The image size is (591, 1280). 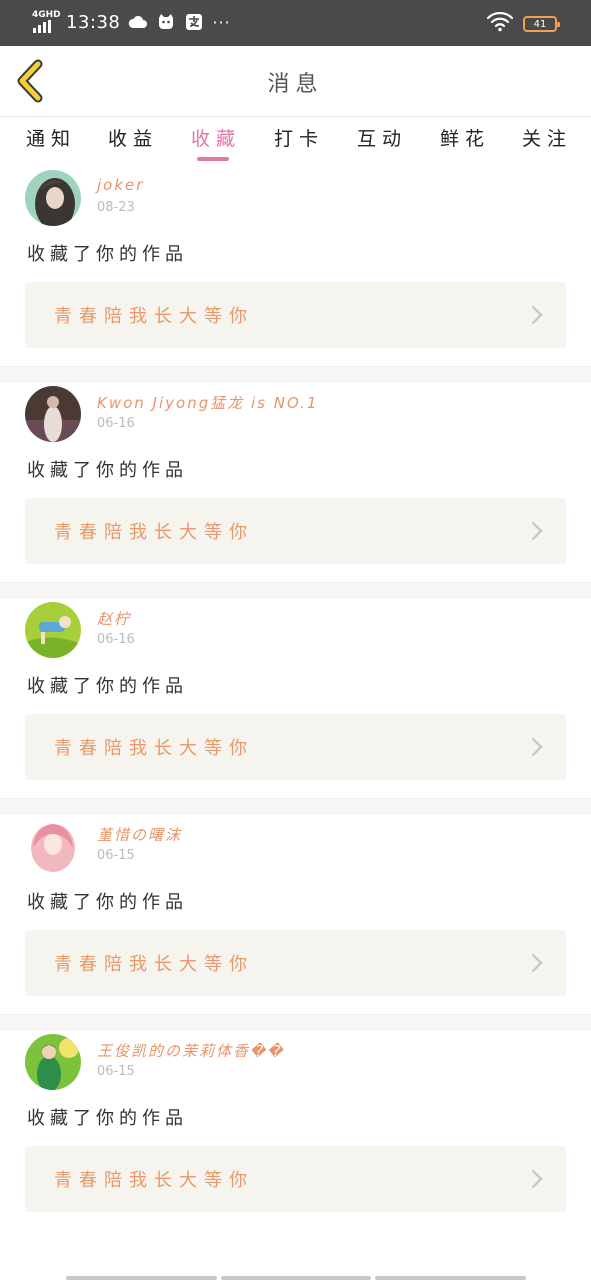 I want to click on battery-icon: 41, so click(x=541, y=24).